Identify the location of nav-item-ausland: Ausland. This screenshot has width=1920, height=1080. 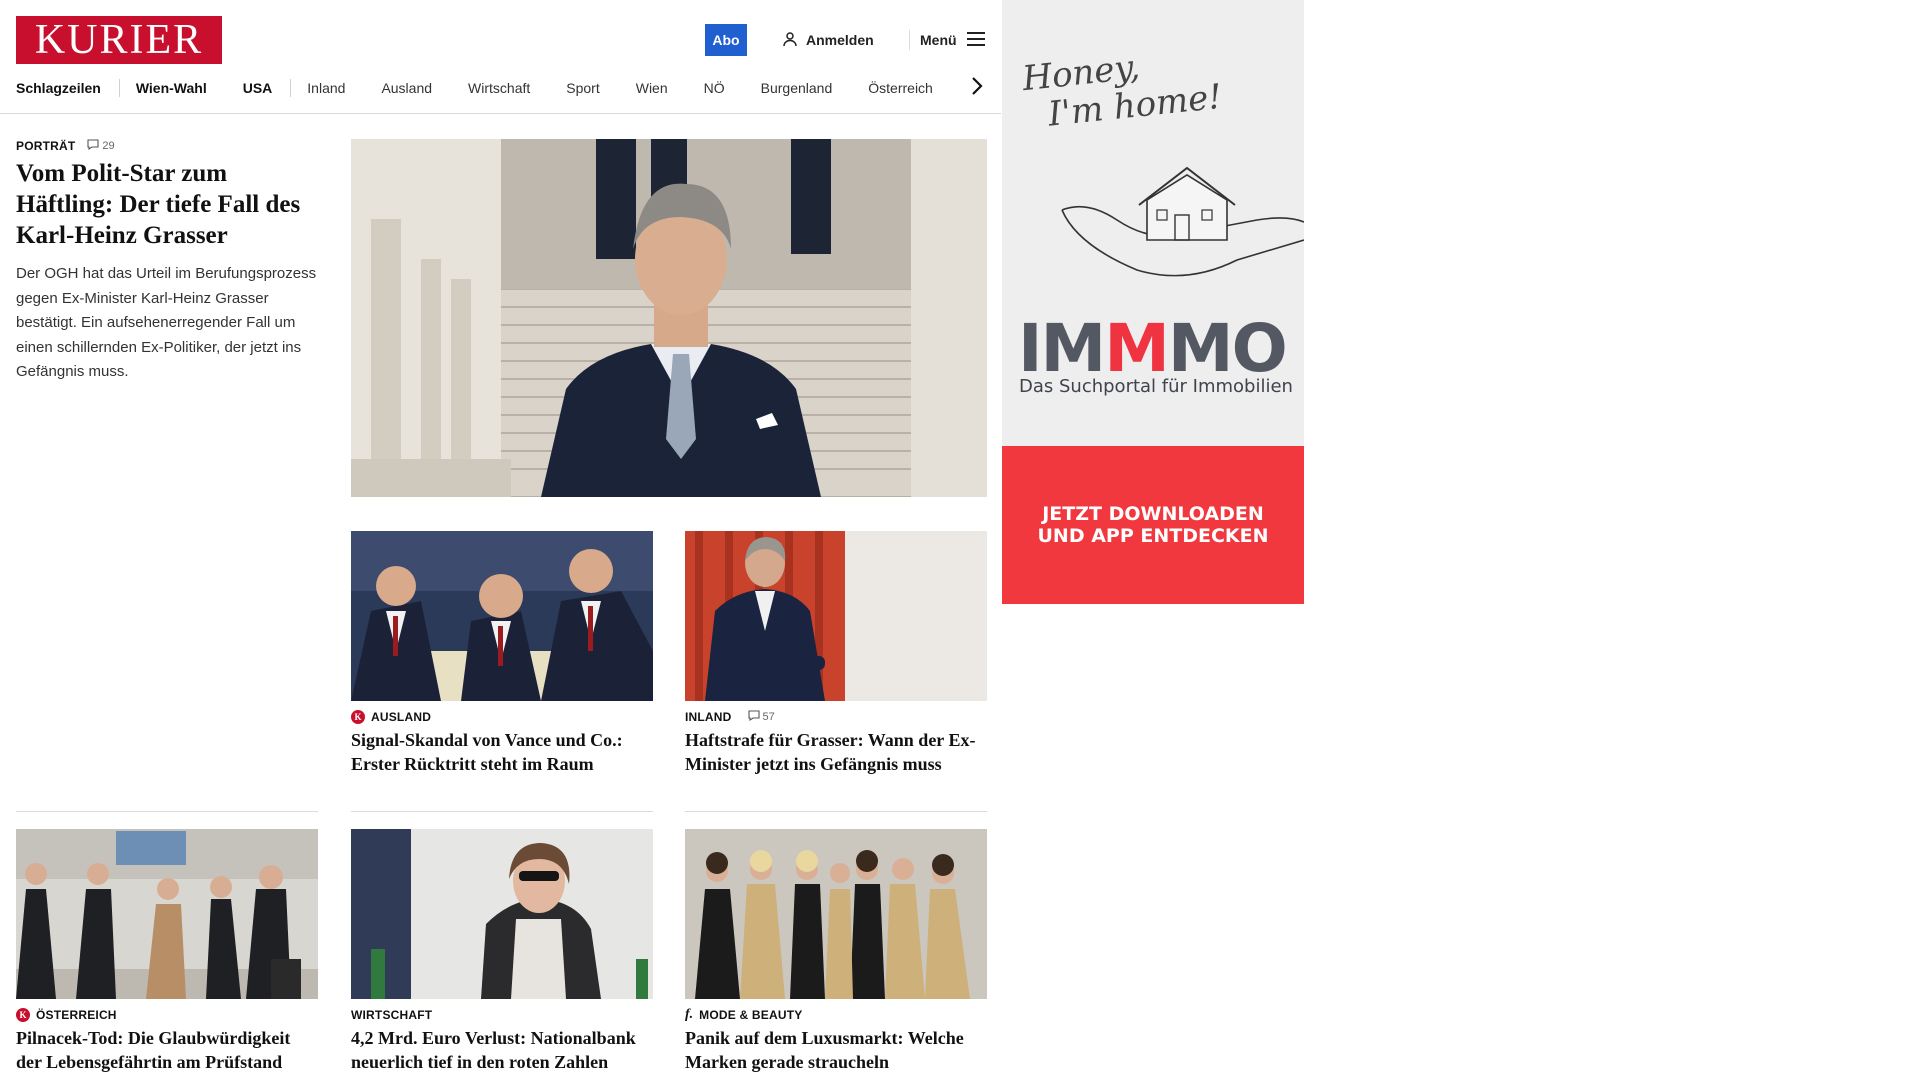
(406, 88).